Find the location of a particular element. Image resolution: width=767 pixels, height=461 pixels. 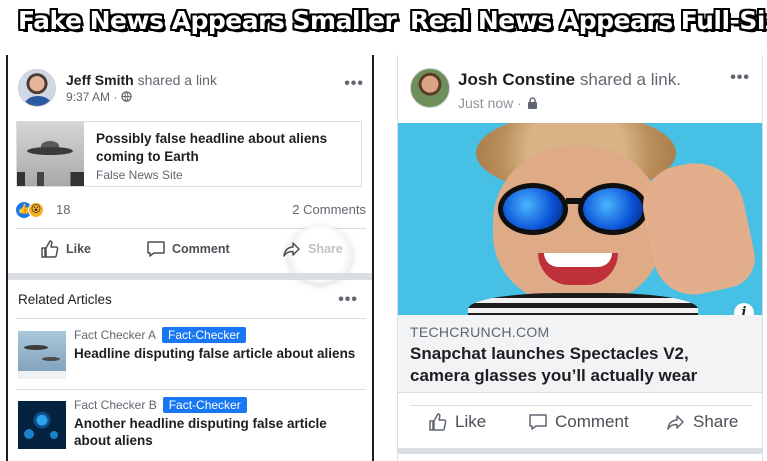

link-source: False News Site is located at coordinates (139, 175).